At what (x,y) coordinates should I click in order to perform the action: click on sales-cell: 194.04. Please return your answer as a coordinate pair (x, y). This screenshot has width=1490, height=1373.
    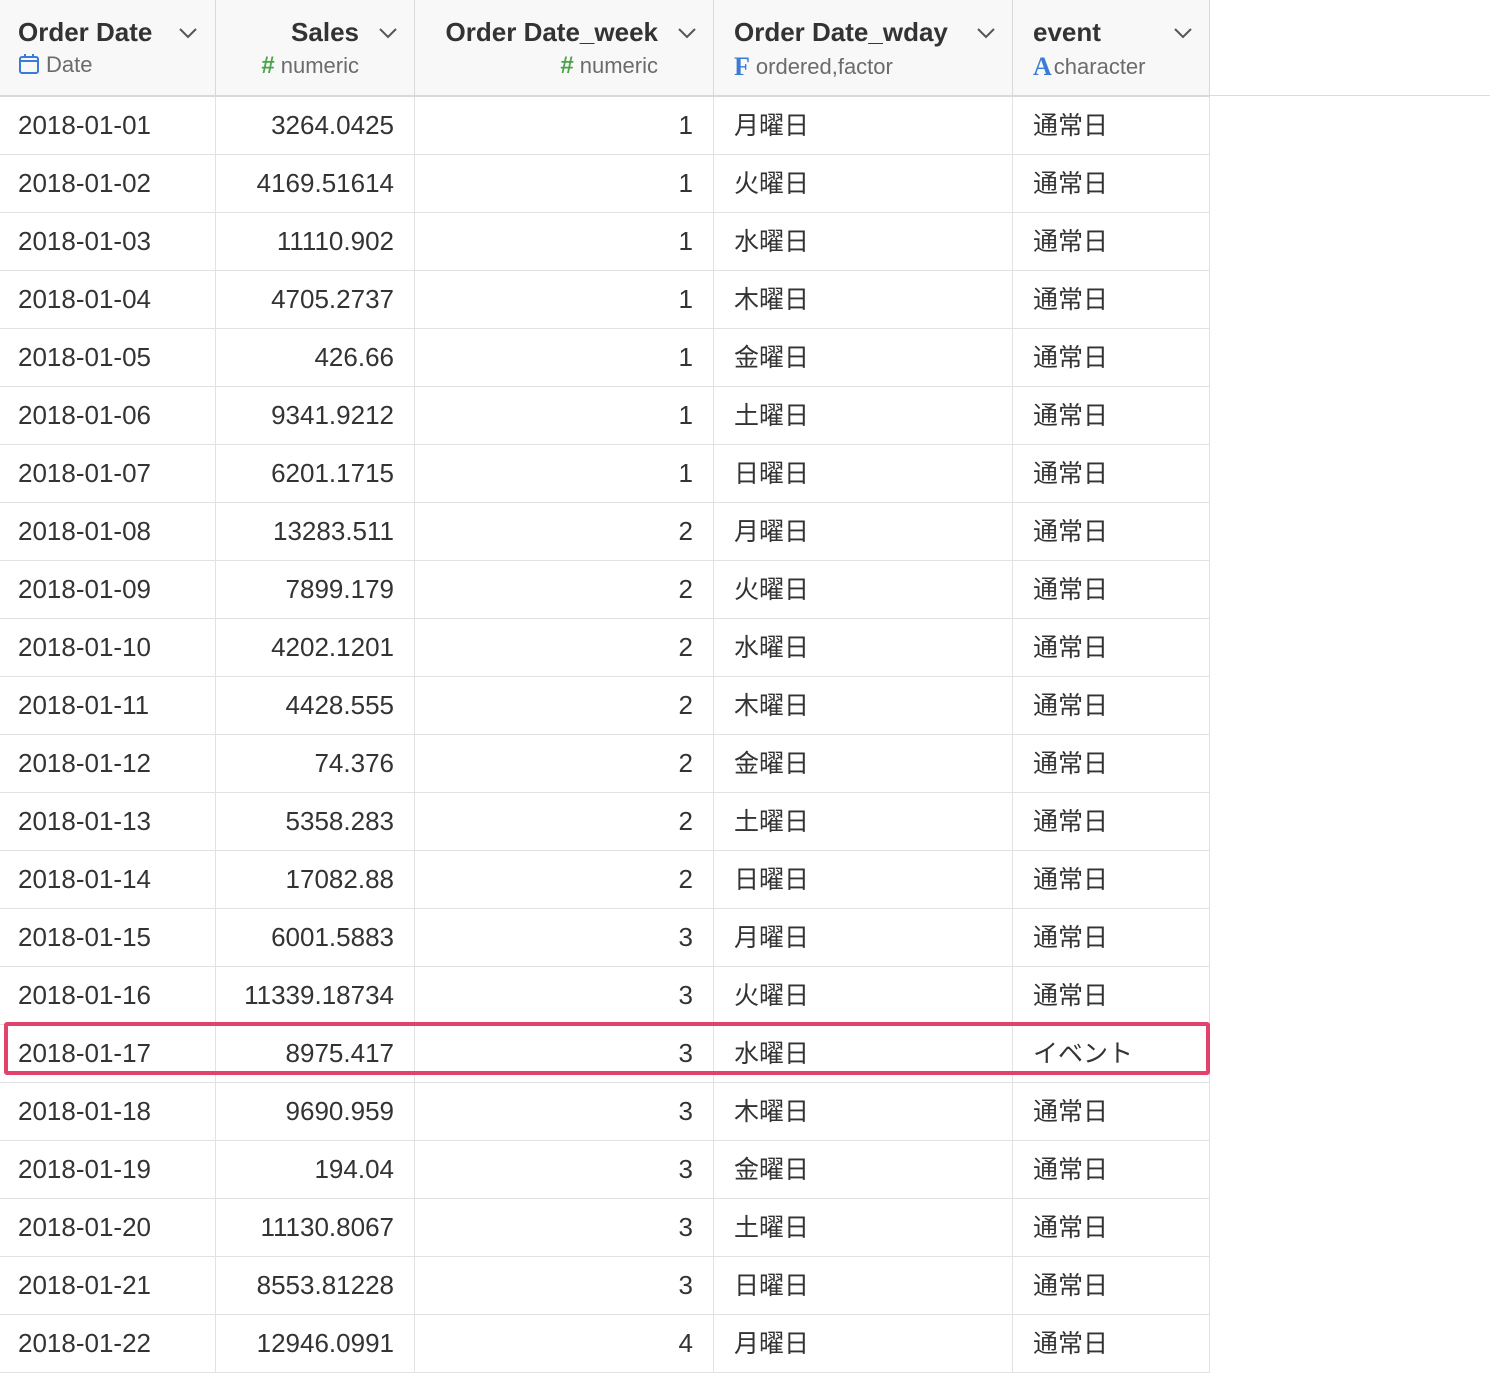
    Looking at the image, I should click on (315, 1169).